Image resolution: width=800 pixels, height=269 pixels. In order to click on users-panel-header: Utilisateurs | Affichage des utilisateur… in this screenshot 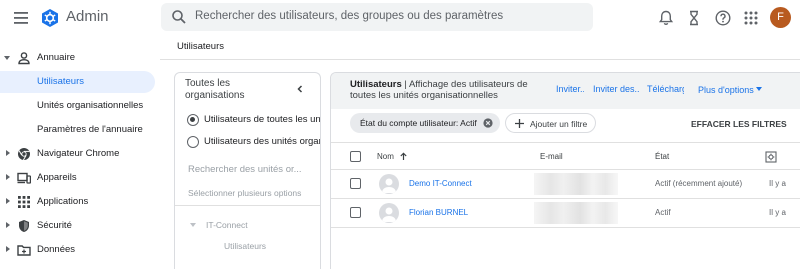, I will do `click(565, 91)`.